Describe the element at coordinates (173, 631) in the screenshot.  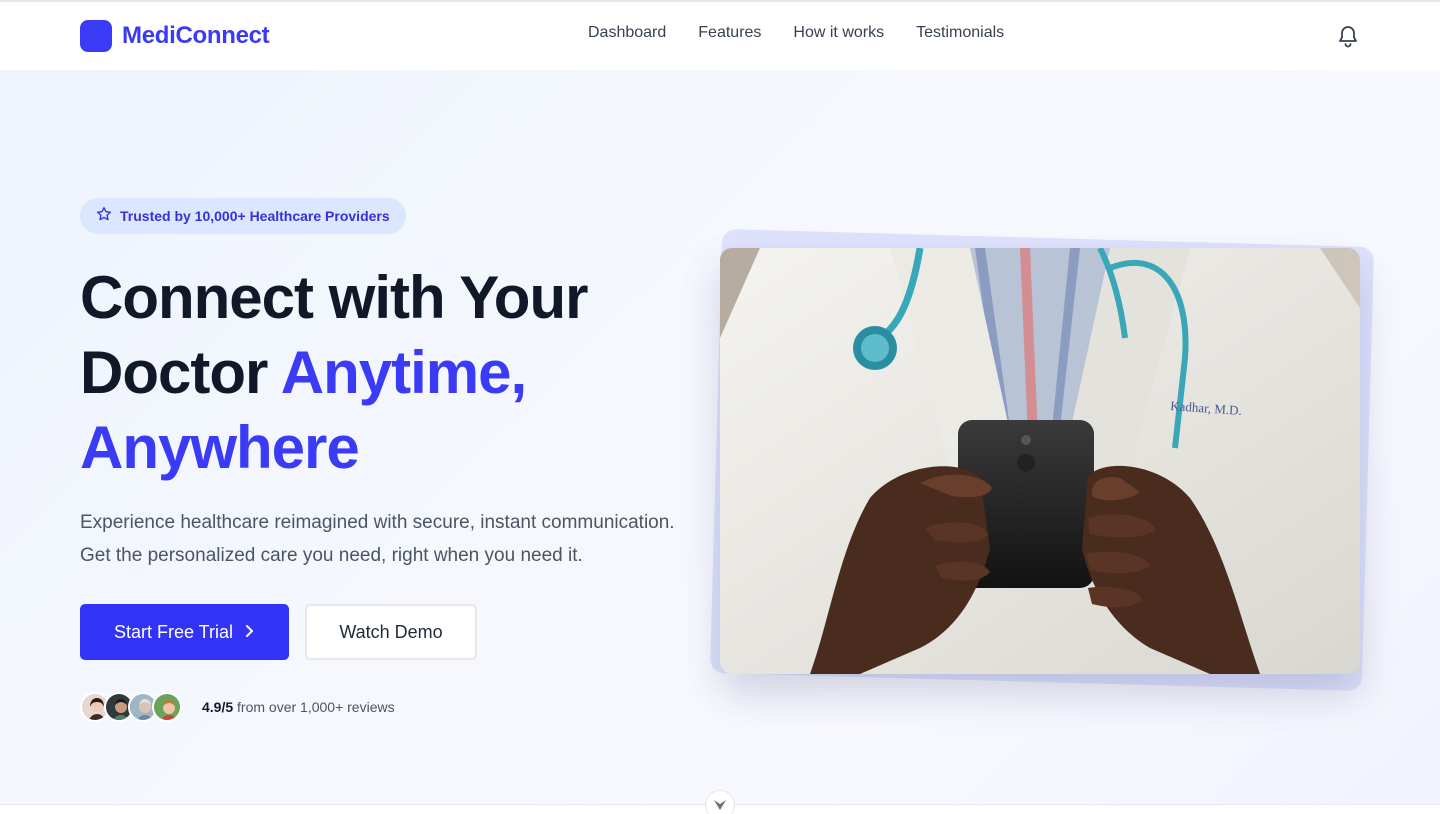
I see `start-free-trial-label: Start Free Trial` at that location.